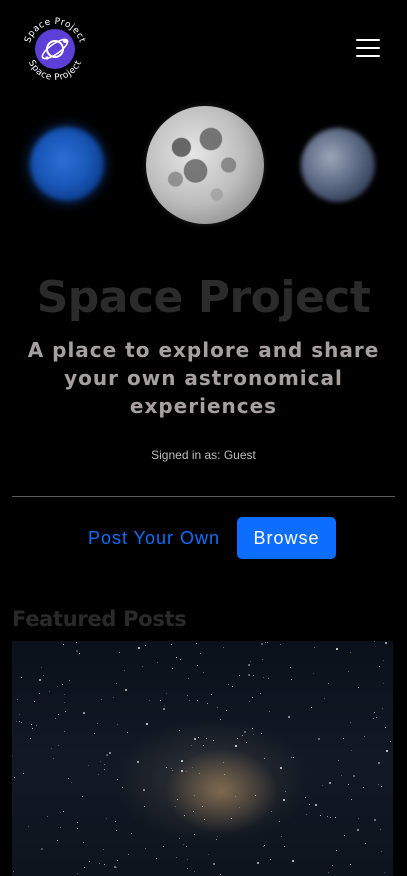  Describe the element at coordinates (369, 50) in the screenshot. I see `hamburger-menu-icon` at that location.